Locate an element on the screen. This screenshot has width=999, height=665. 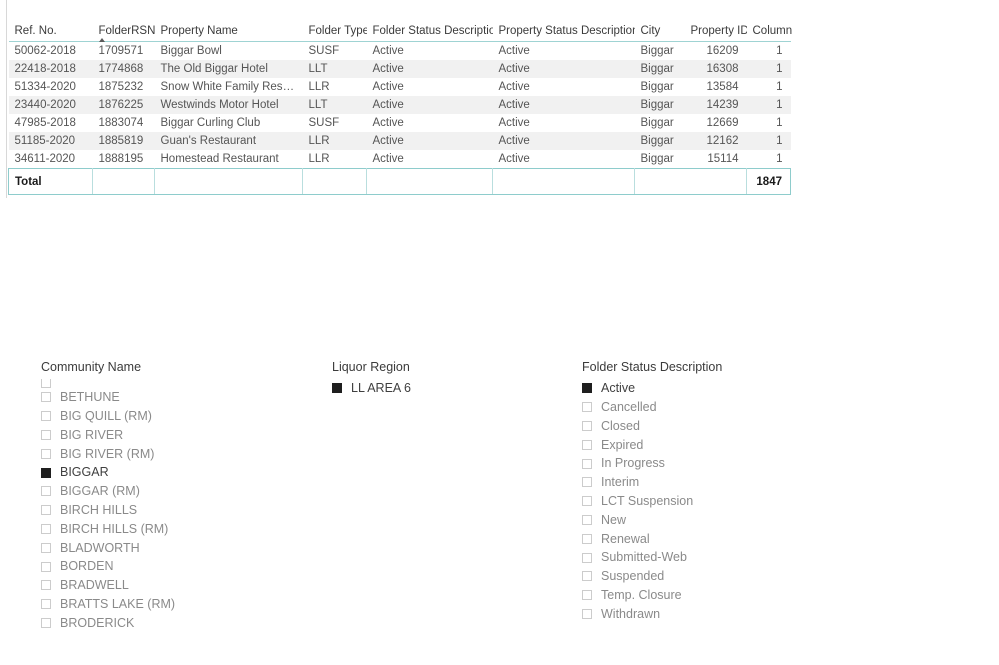
cell-ref_no: 51334-2020 is located at coordinates (45, 87).